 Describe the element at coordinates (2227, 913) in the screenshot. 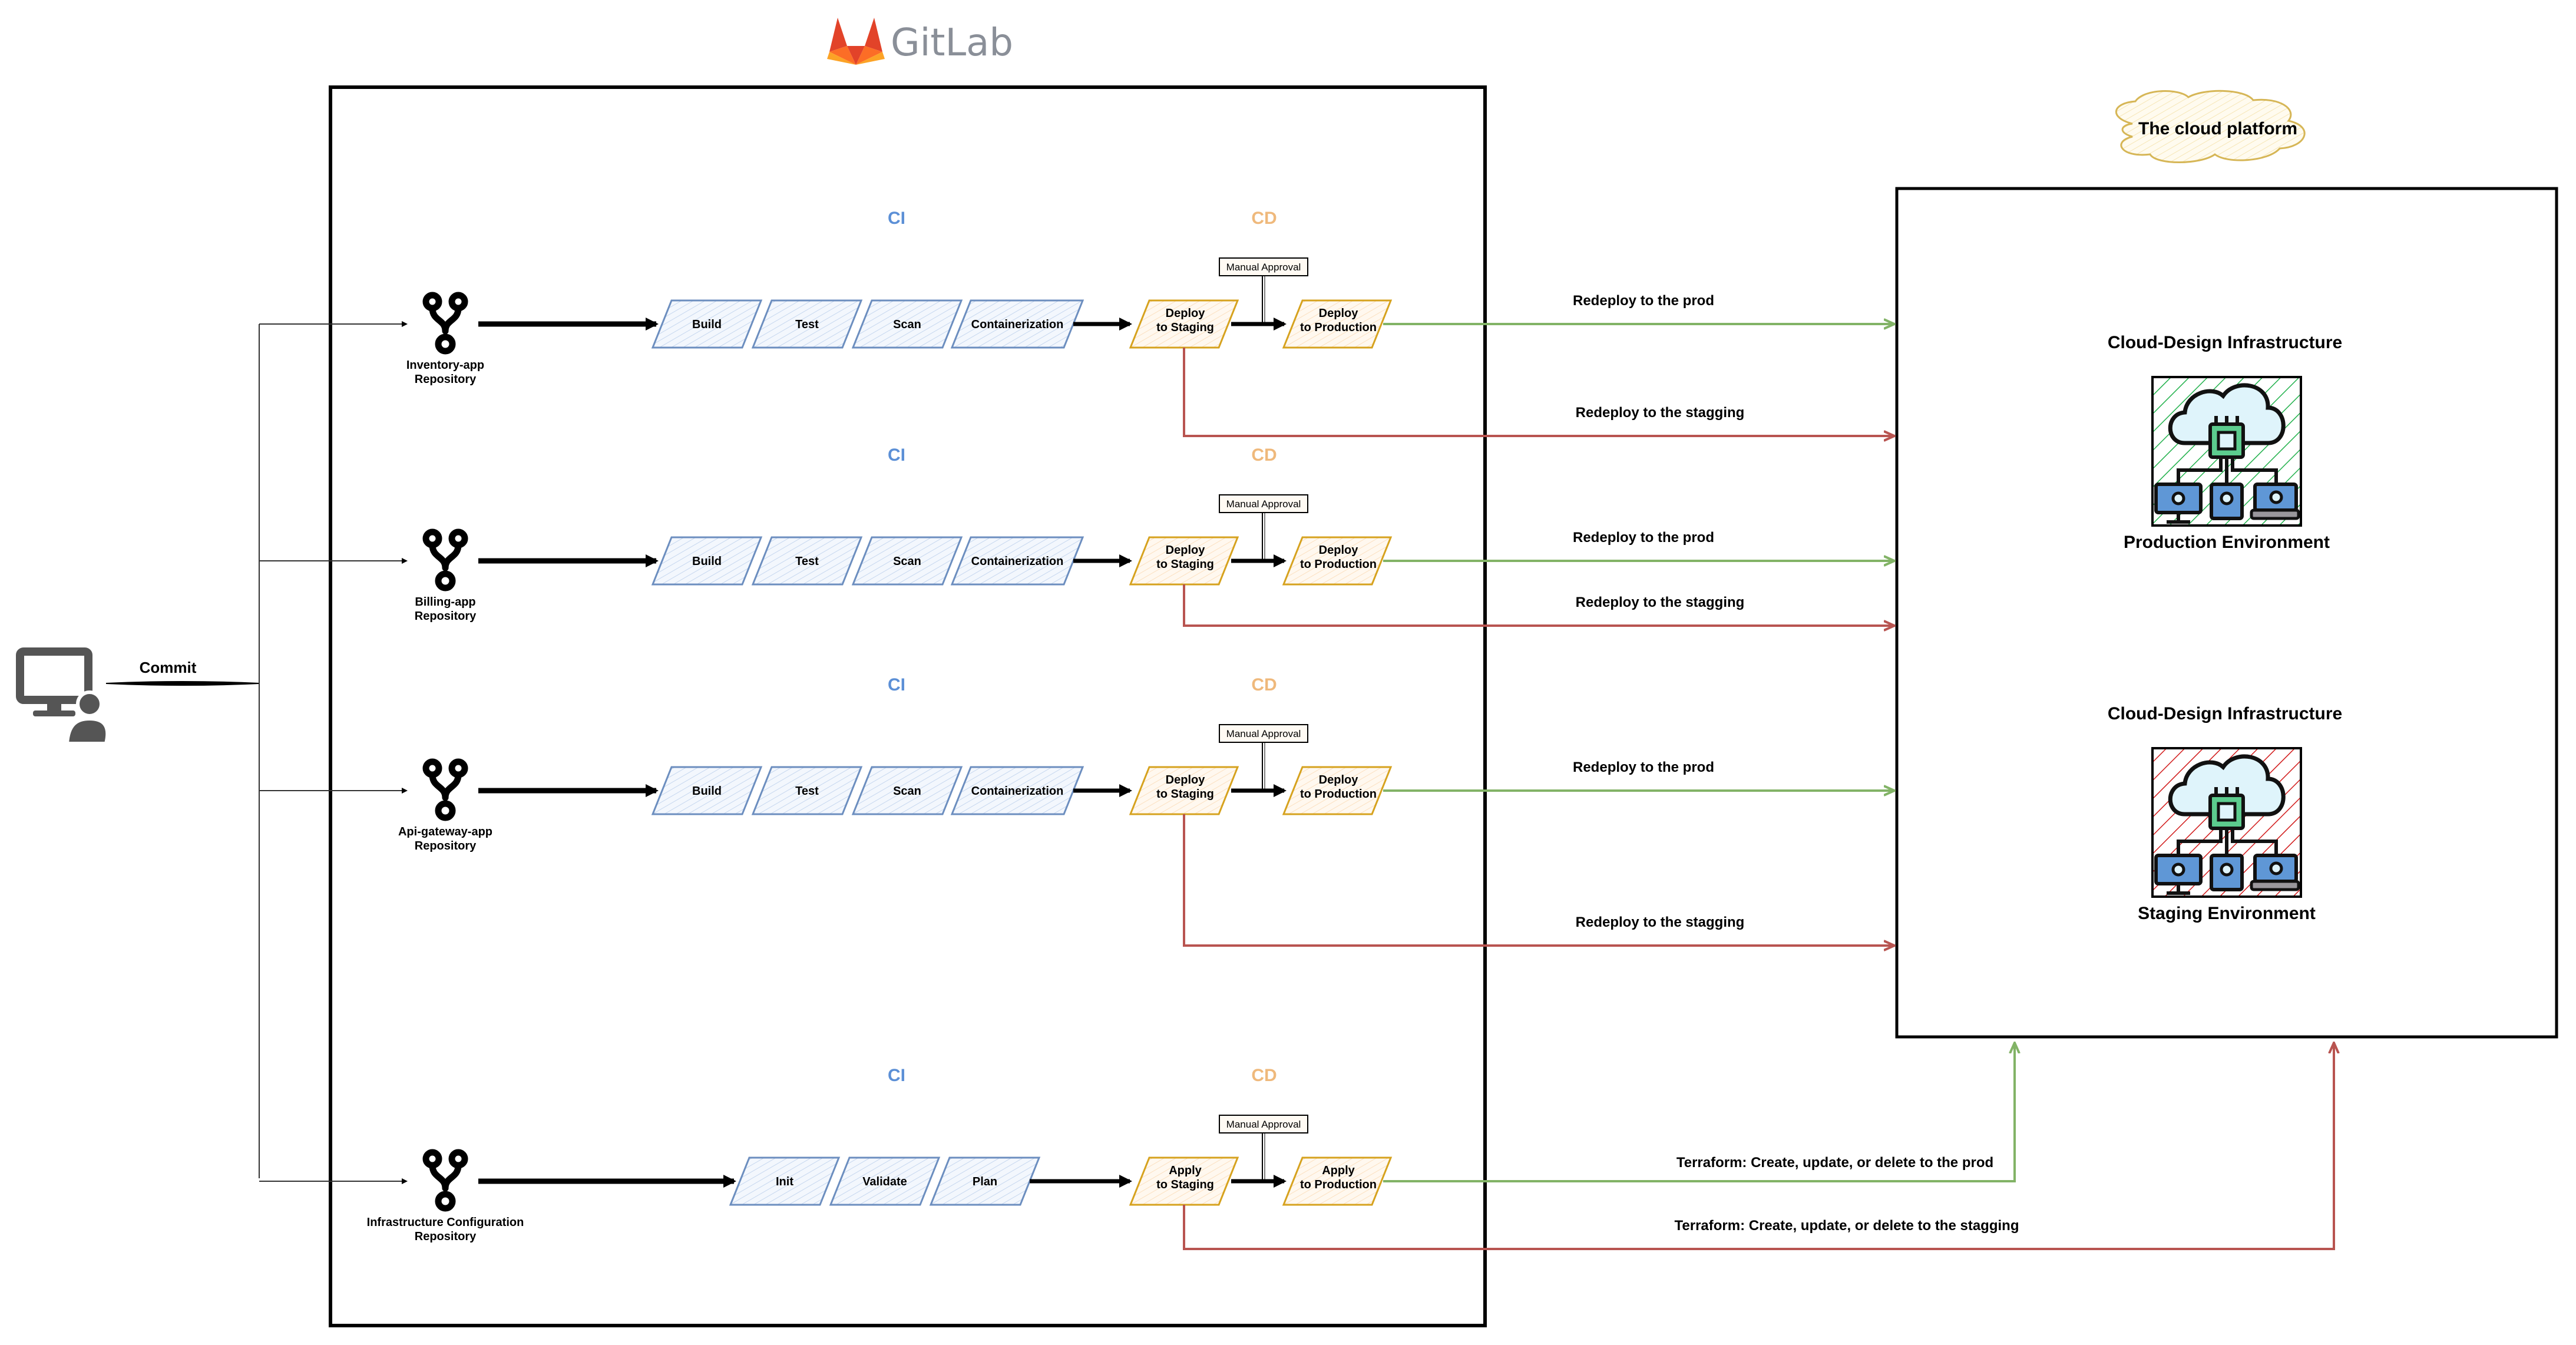

I see `environment-name: Staging Environment` at that location.